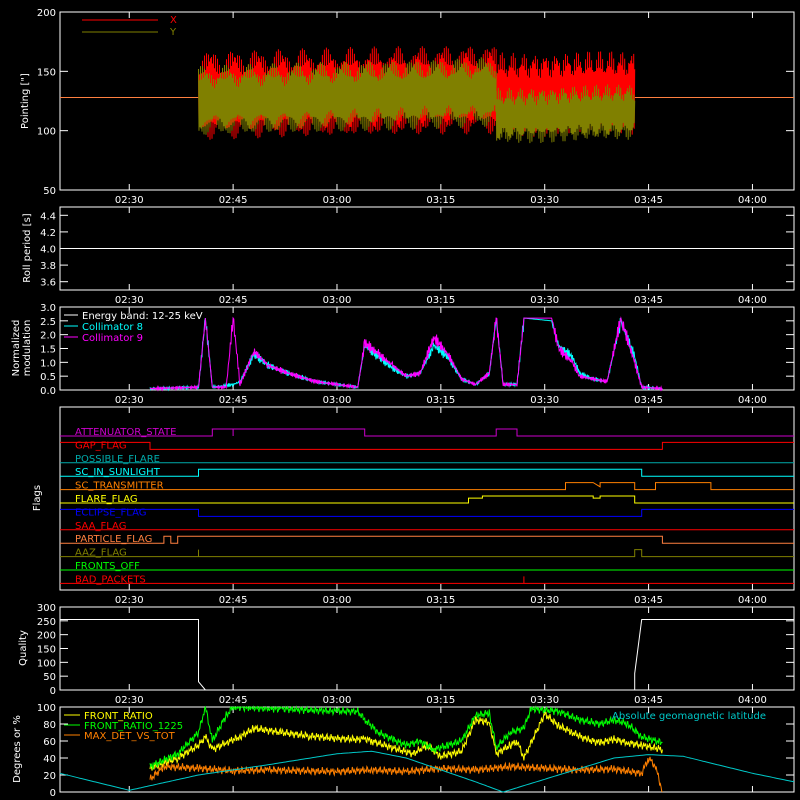 The height and width of the screenshot is (800, 800). I want to click on flag-label-particle-flag: PARTICLE_FLAG, so click(113, 539).